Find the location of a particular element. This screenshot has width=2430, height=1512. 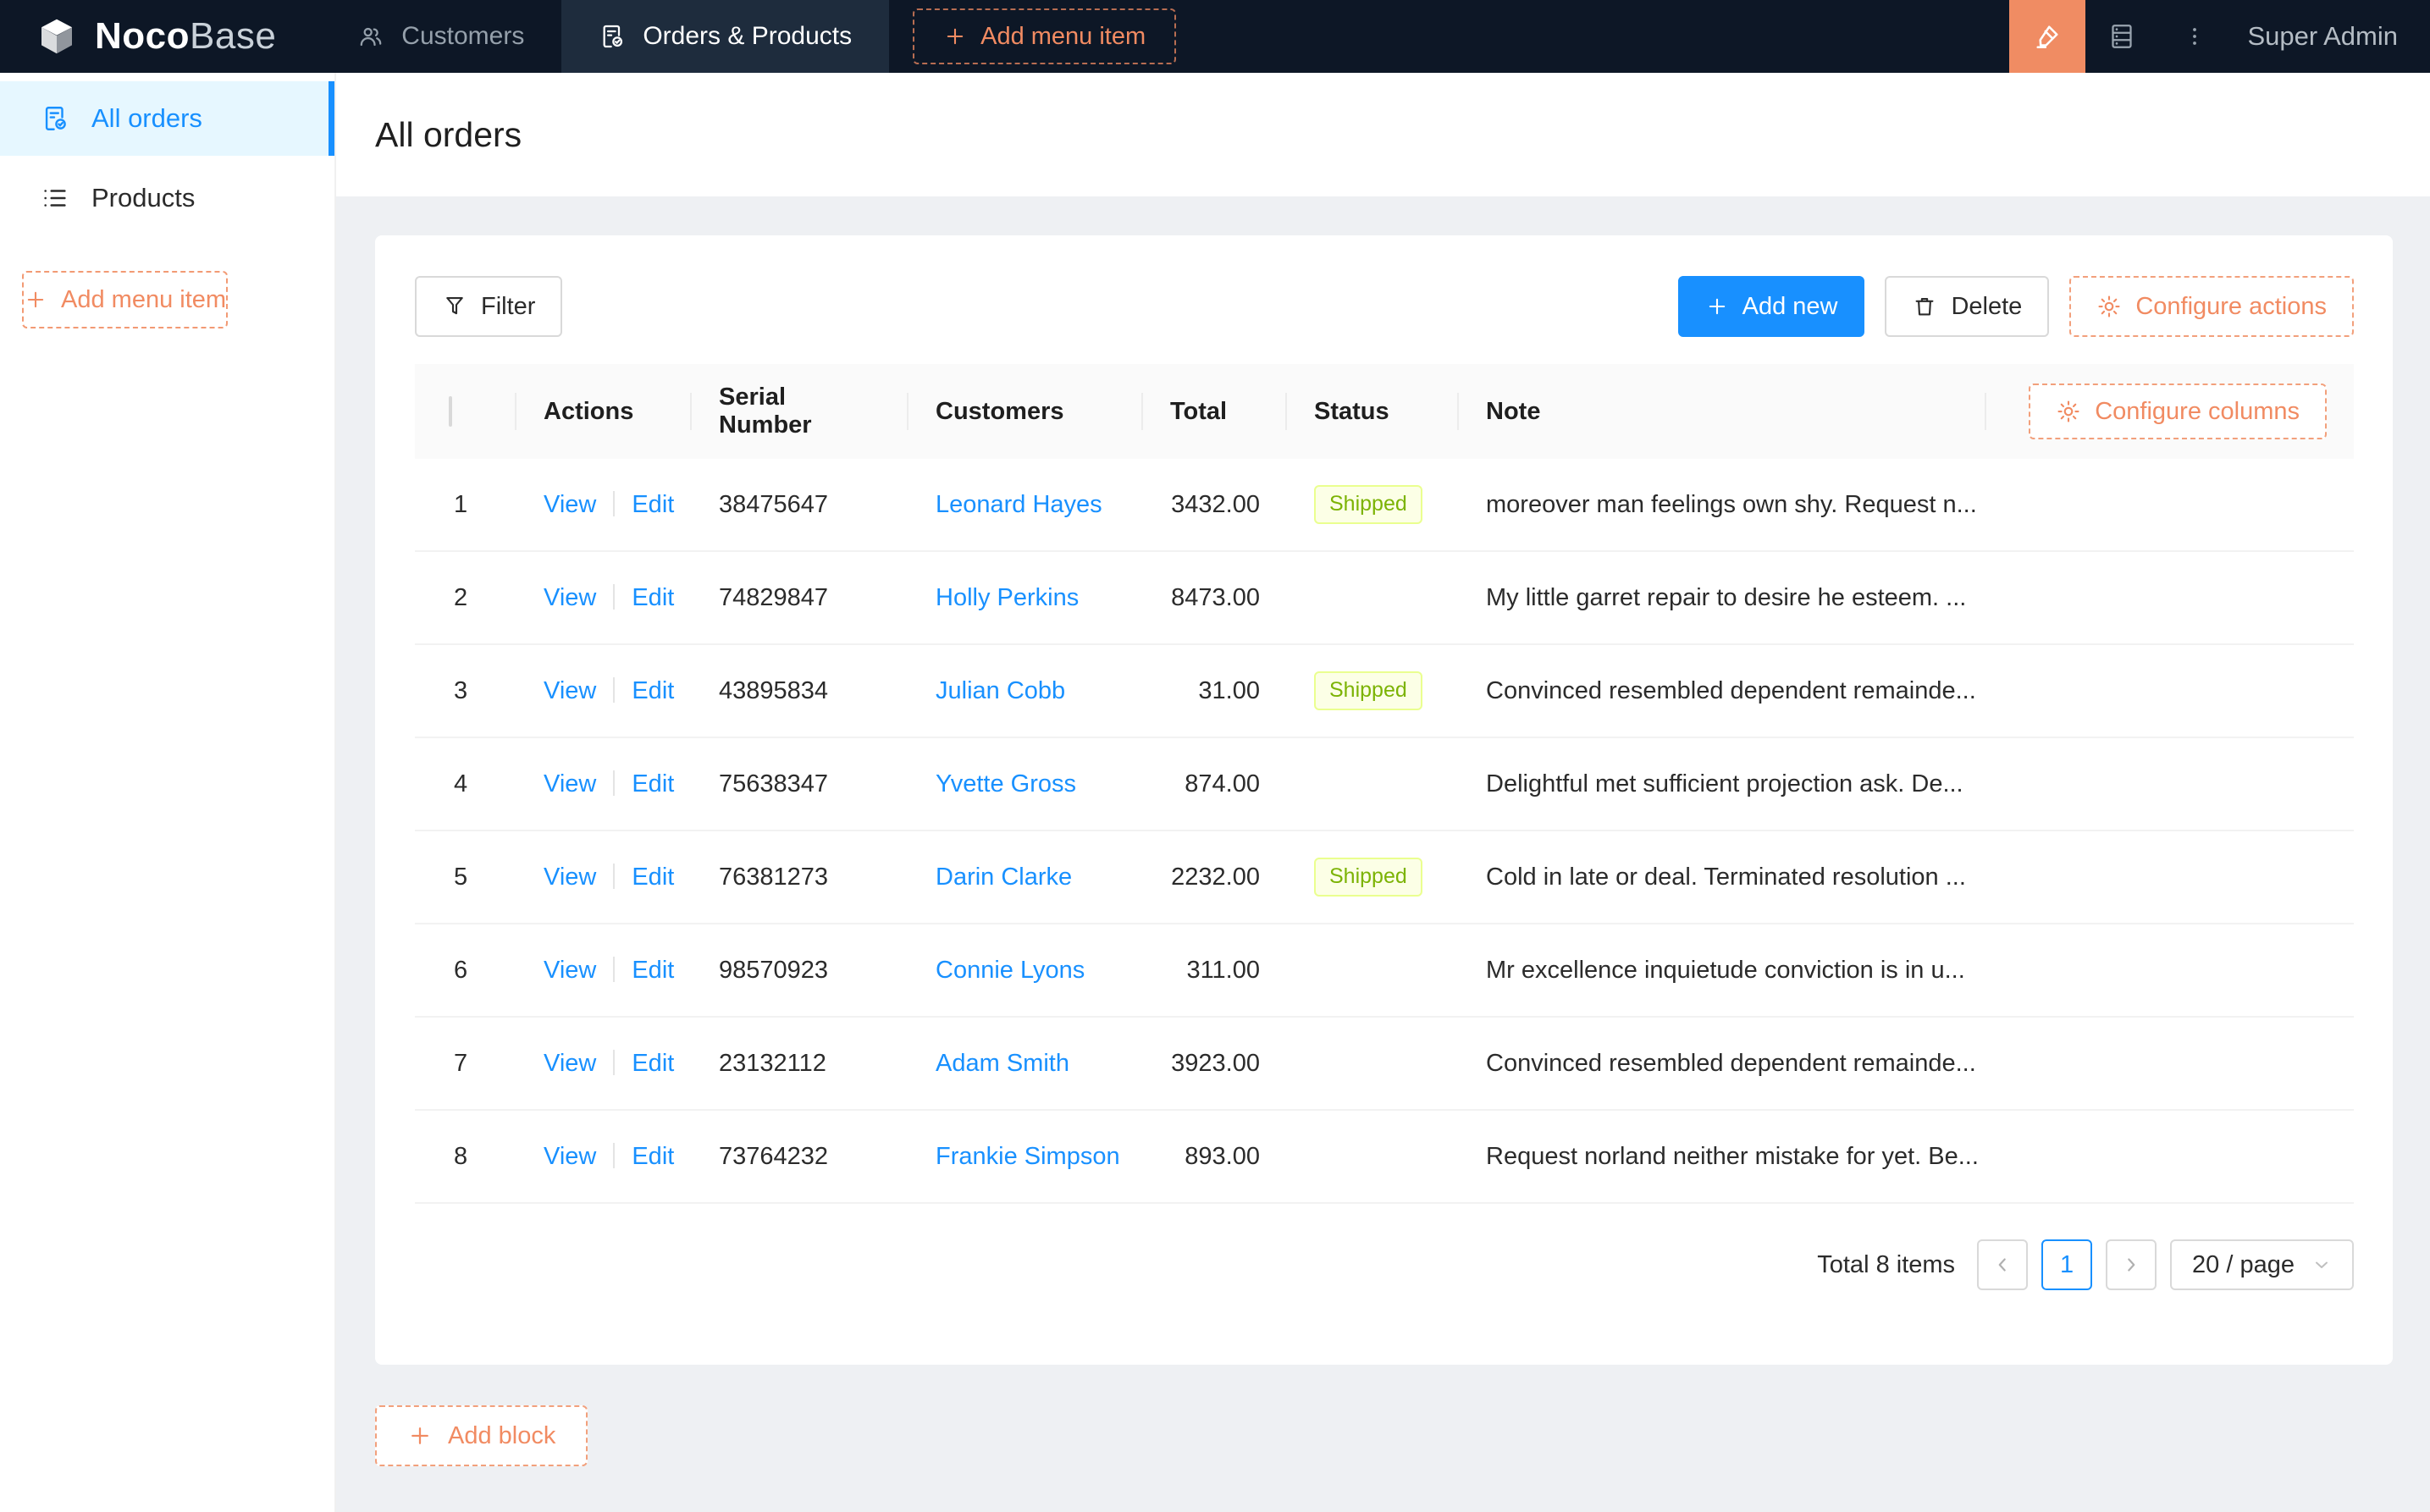

sidebar-item-products: Products is located at coordinates (167, 198).